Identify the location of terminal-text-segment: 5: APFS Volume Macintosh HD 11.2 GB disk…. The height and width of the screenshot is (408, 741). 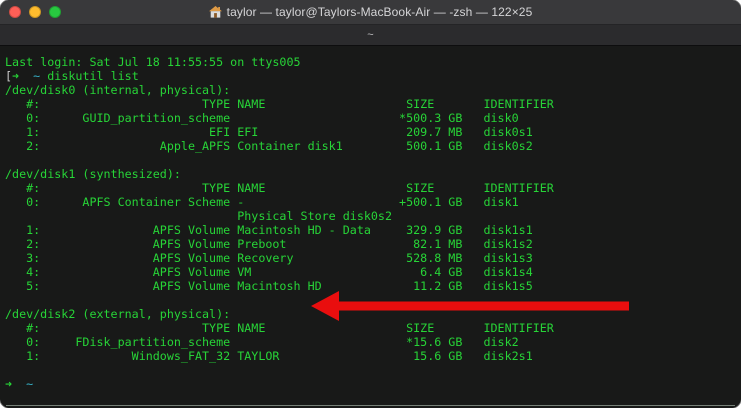
(269, 286).